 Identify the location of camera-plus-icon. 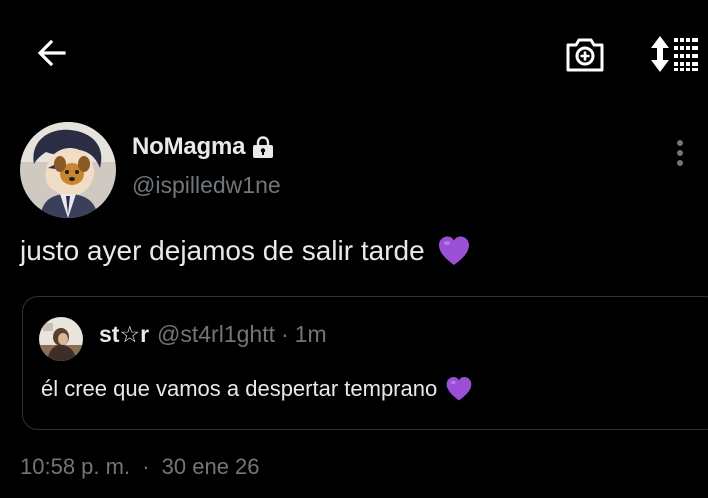
(585, 55).